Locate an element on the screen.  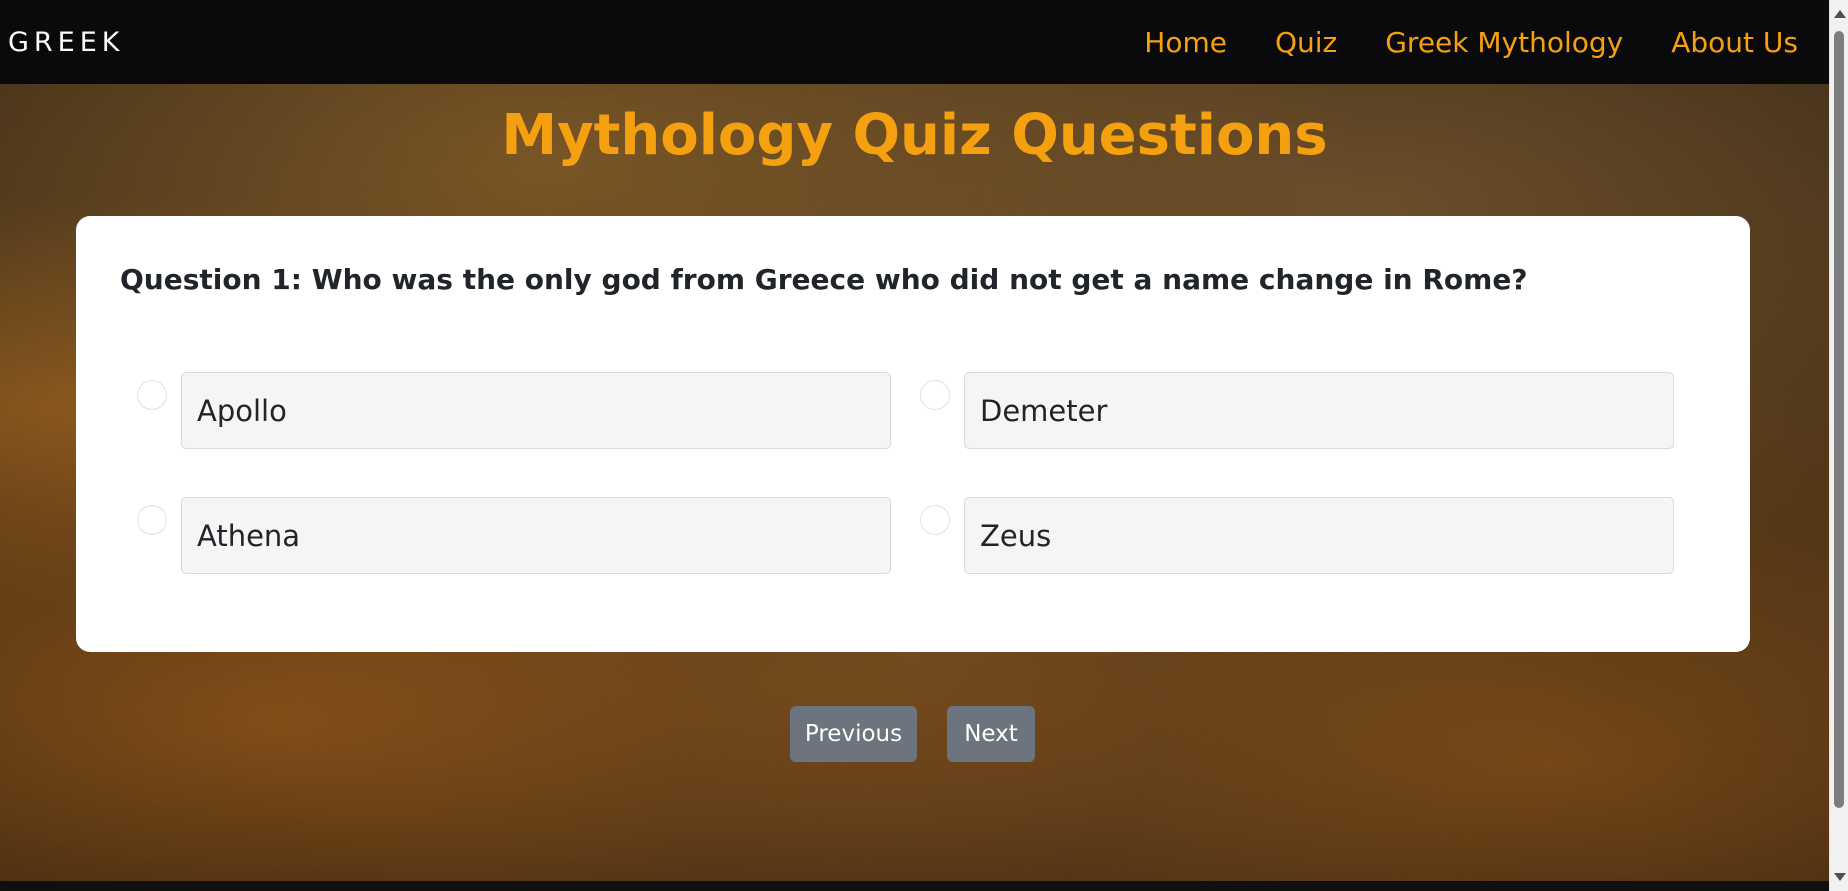
brand-logo: GREEK is located at coordinates (66, 42).